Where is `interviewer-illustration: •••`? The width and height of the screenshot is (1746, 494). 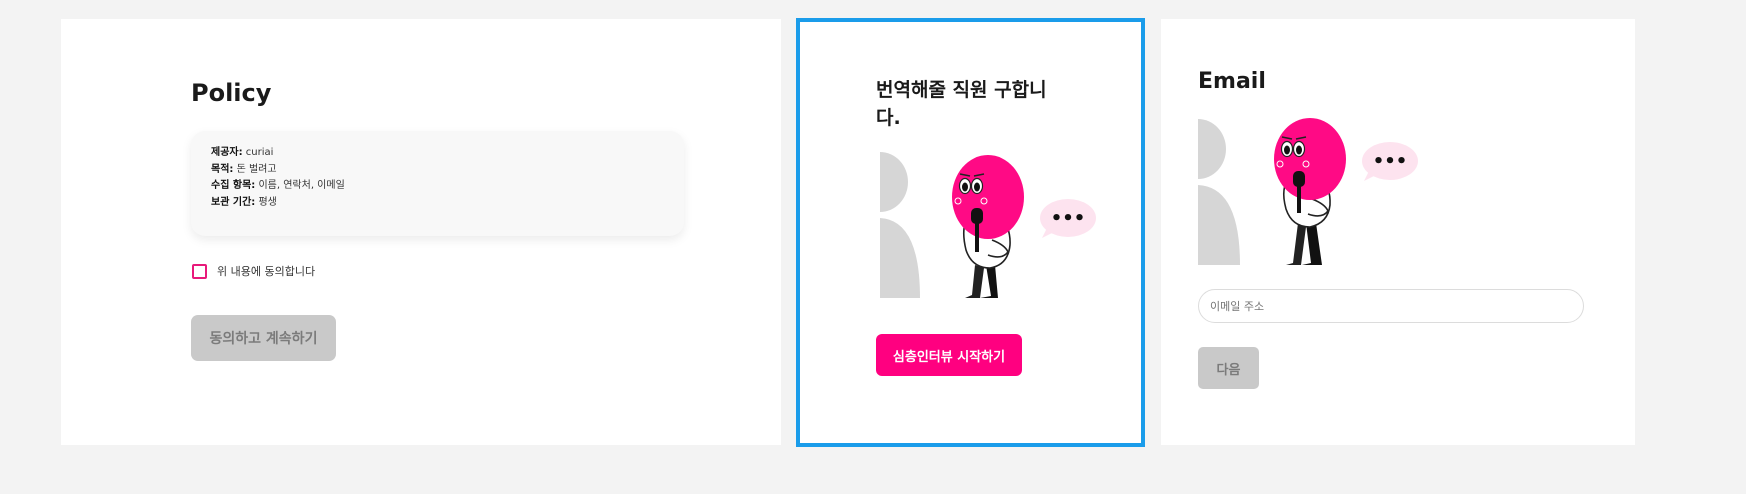
interviewer-illustration: ••• is located at coordinates (988, 225).